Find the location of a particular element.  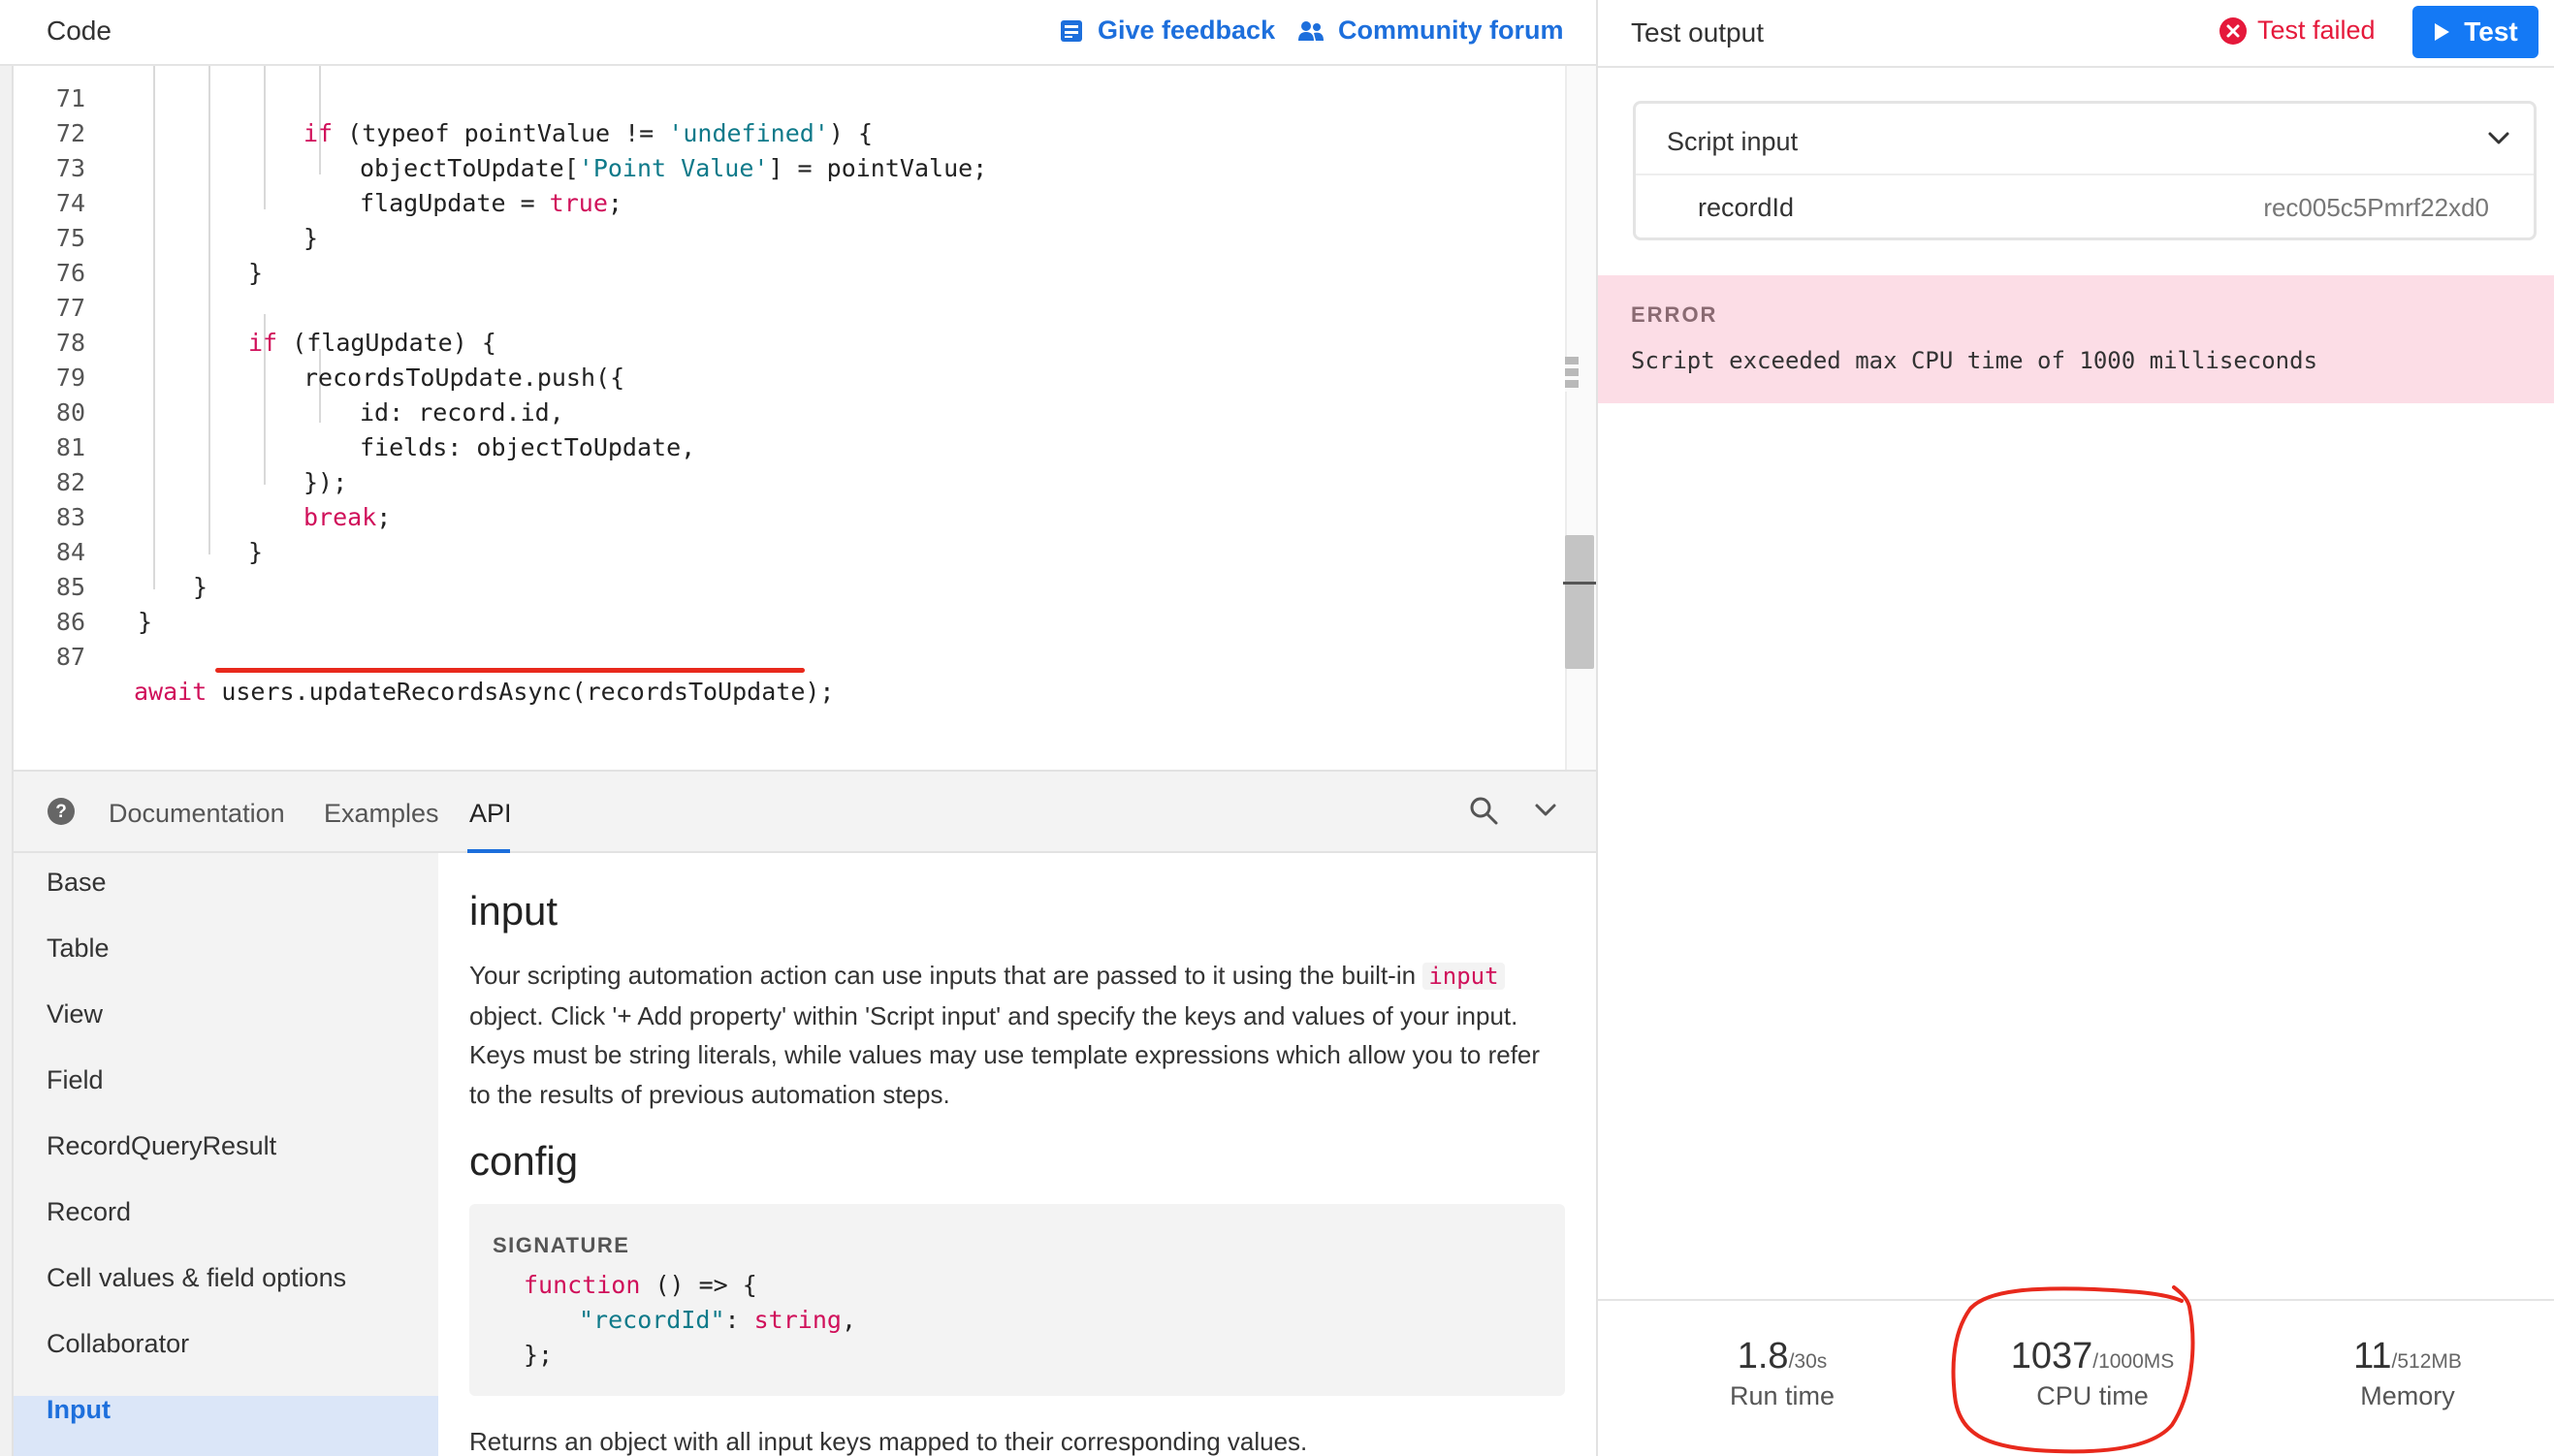

community-forum-link: Community forum is located at coordinates (1430, 31).